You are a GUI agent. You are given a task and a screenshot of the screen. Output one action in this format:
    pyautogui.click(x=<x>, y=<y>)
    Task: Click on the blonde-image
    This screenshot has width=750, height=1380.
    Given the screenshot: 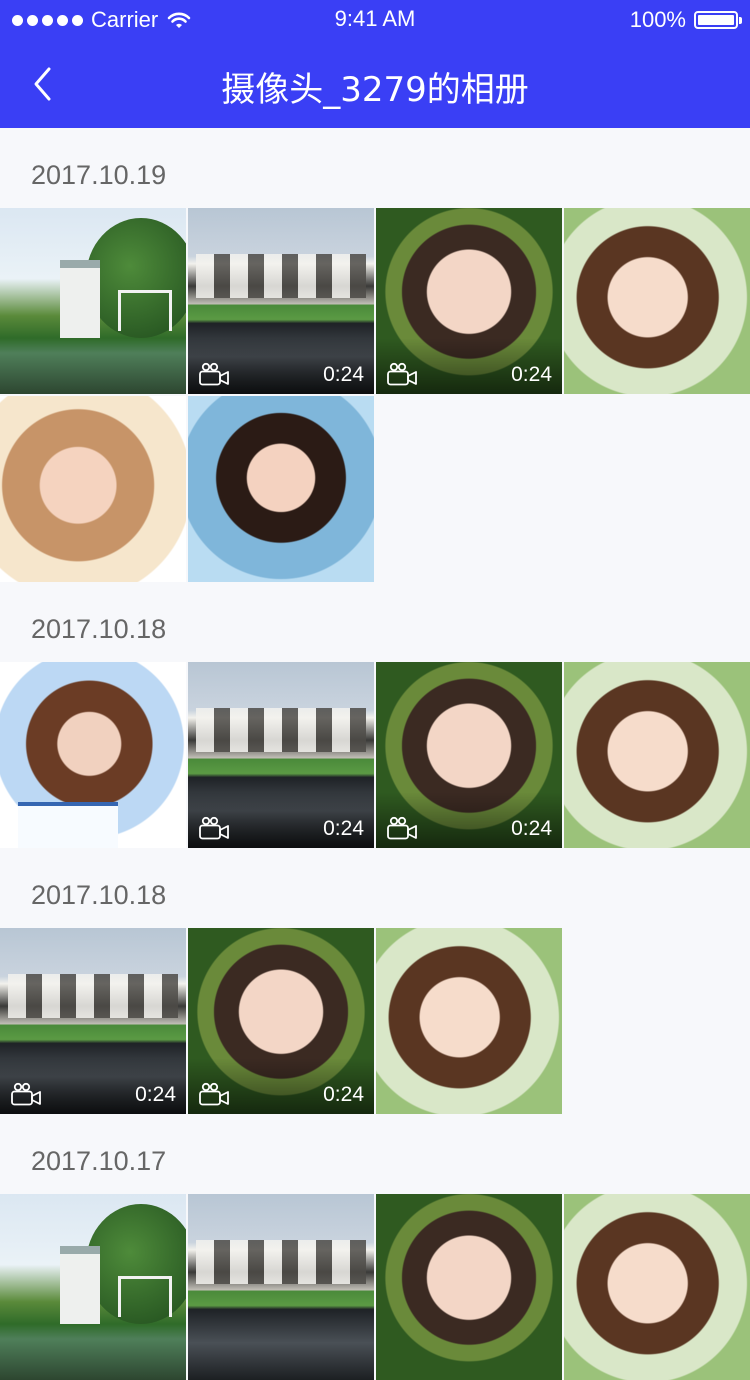 What is the action you would take?
    pyautogui.click(x=93, y=489)
    